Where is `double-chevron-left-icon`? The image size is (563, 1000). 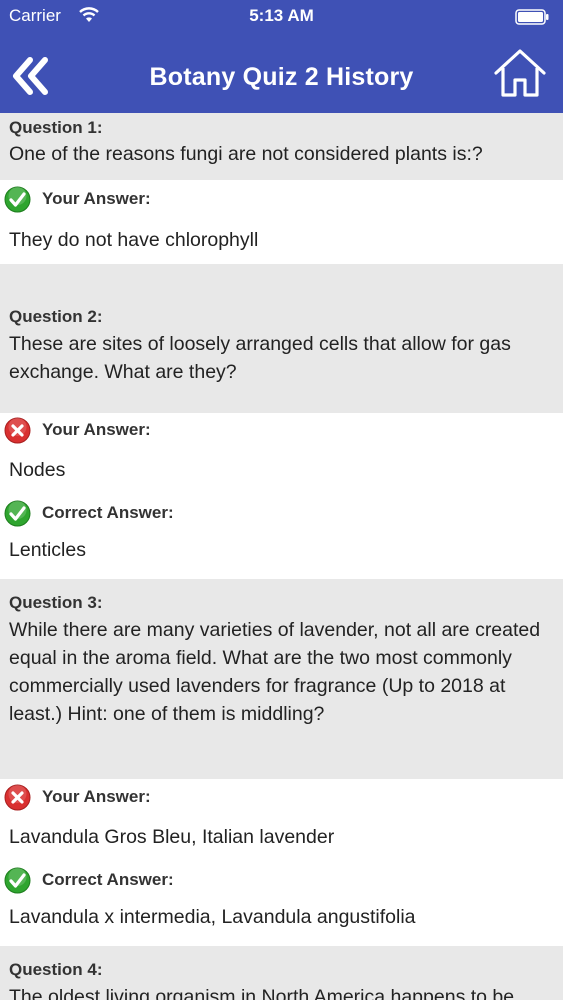
double-chevron-left-icon is located at coordinates (30, 76).